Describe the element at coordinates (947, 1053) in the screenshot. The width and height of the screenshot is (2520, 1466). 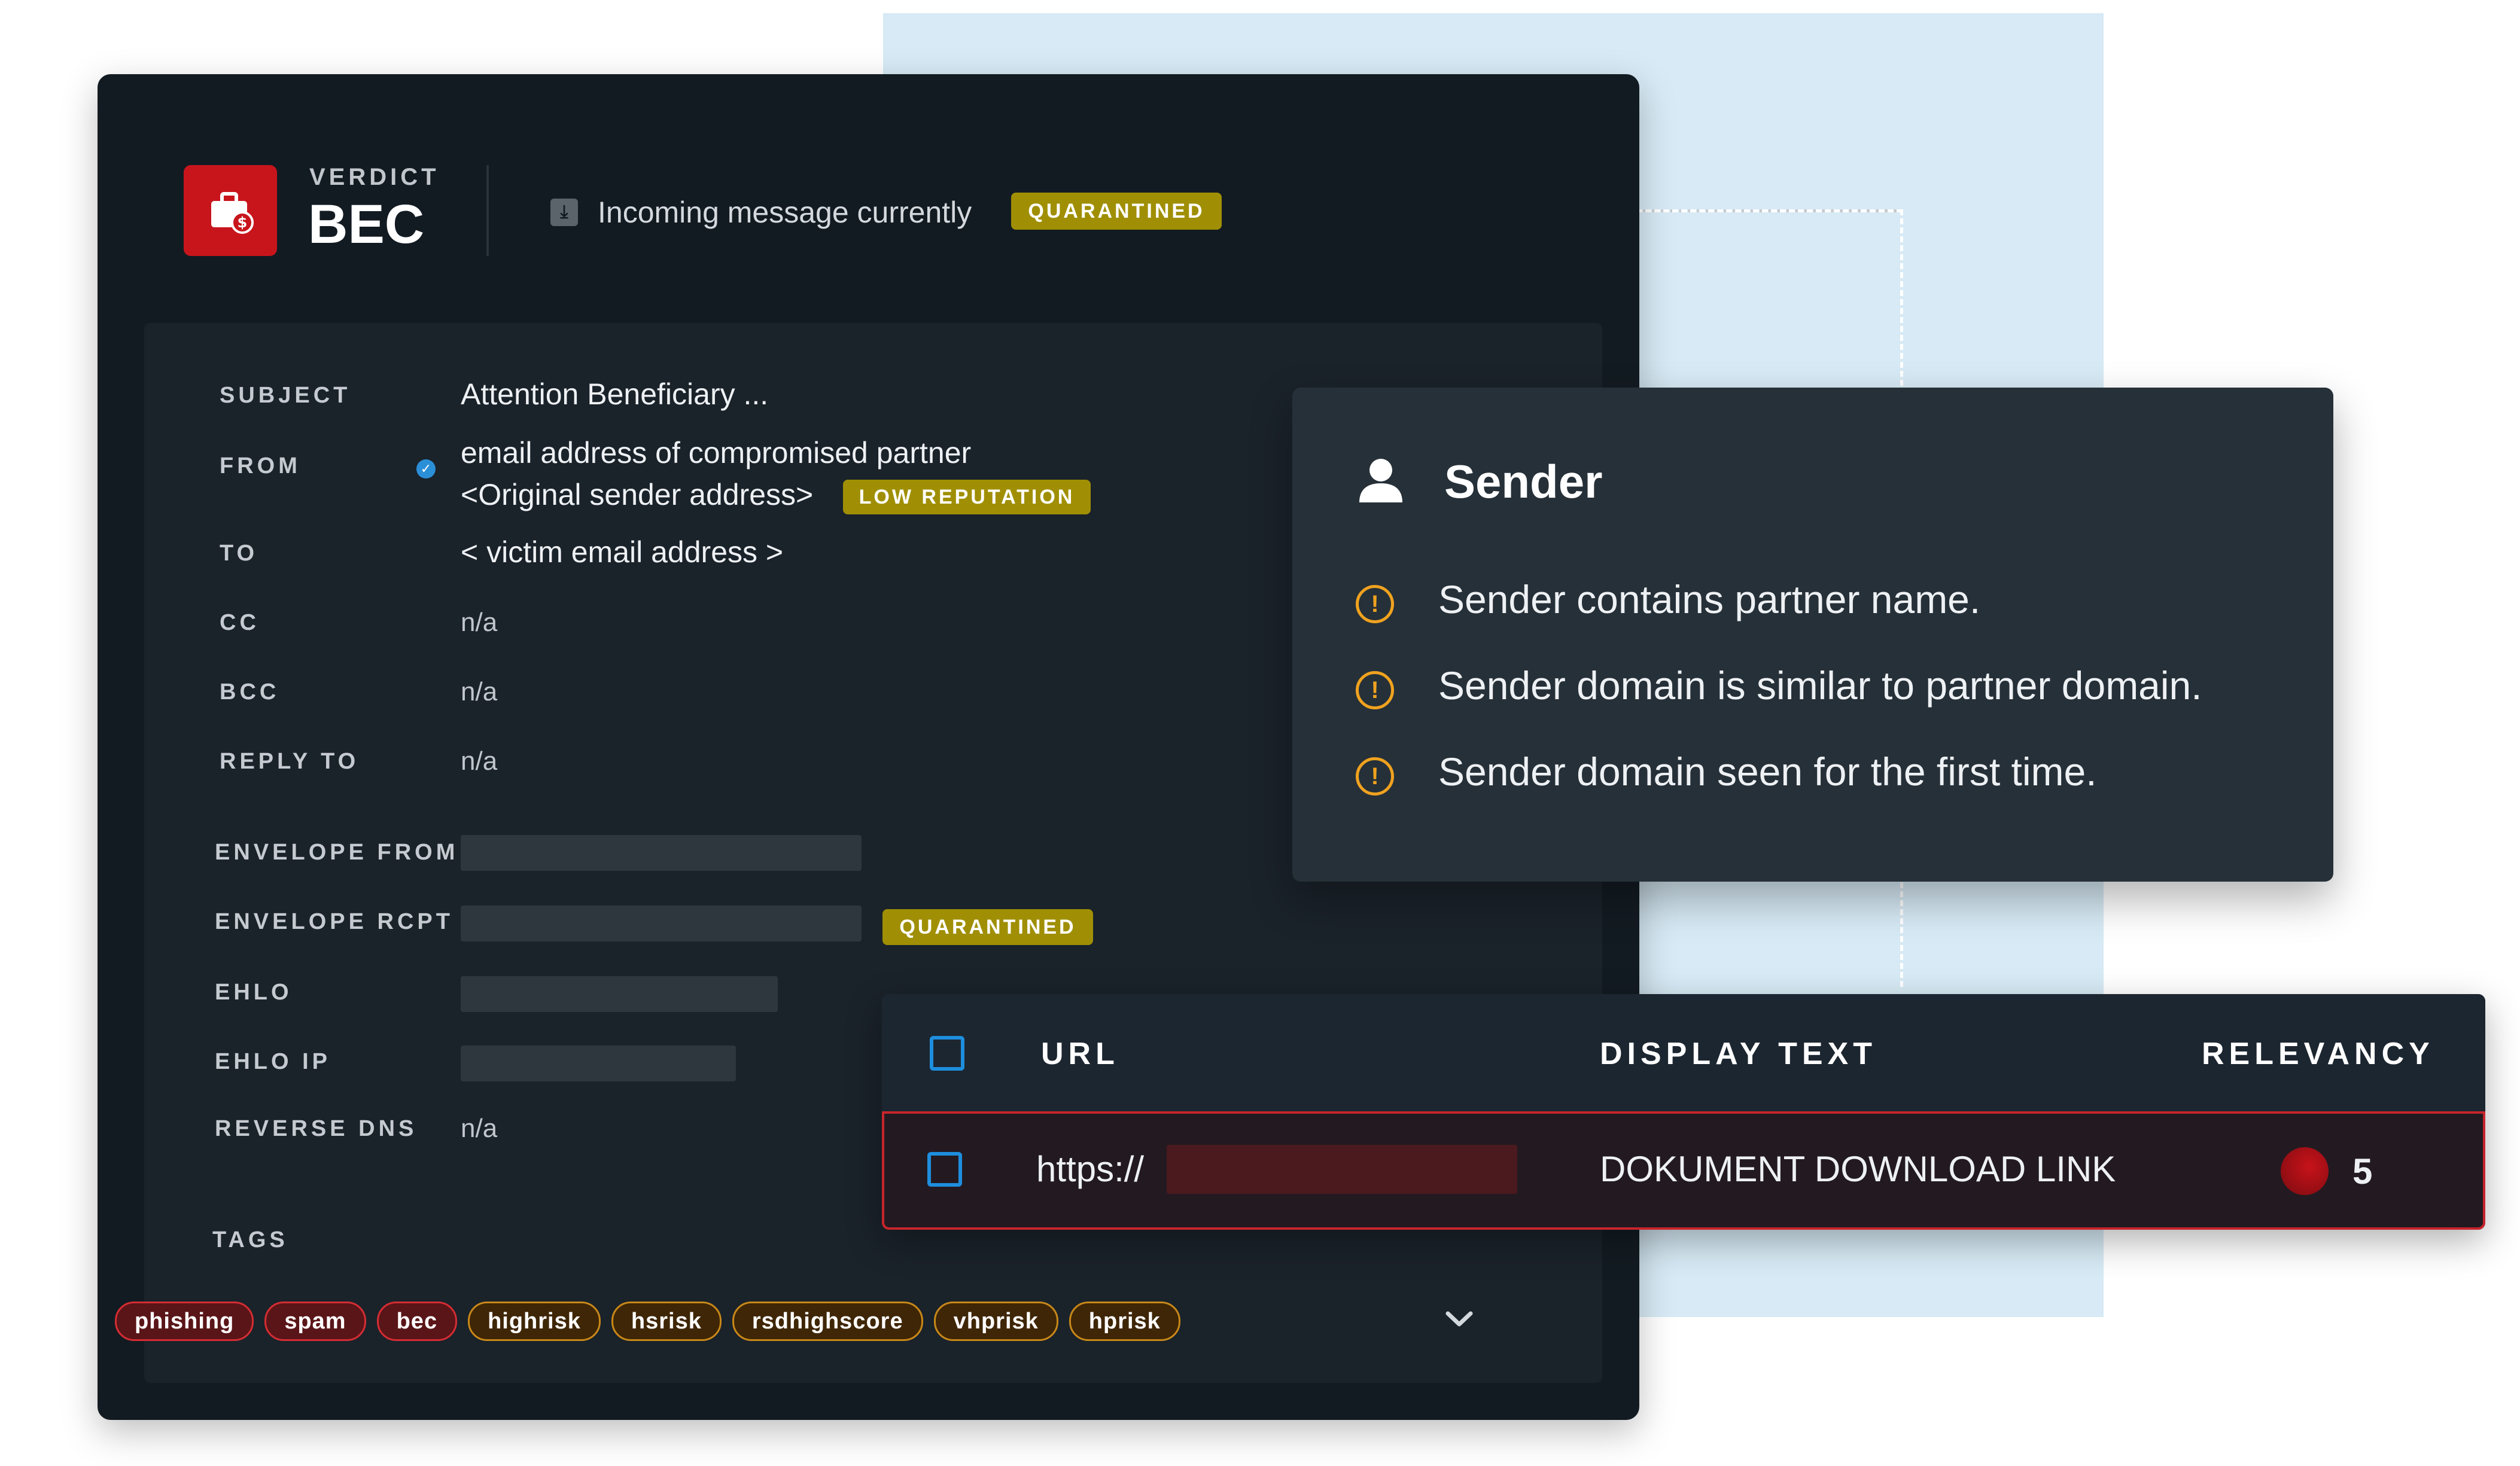
I see `select-all-checkbox` at that location.